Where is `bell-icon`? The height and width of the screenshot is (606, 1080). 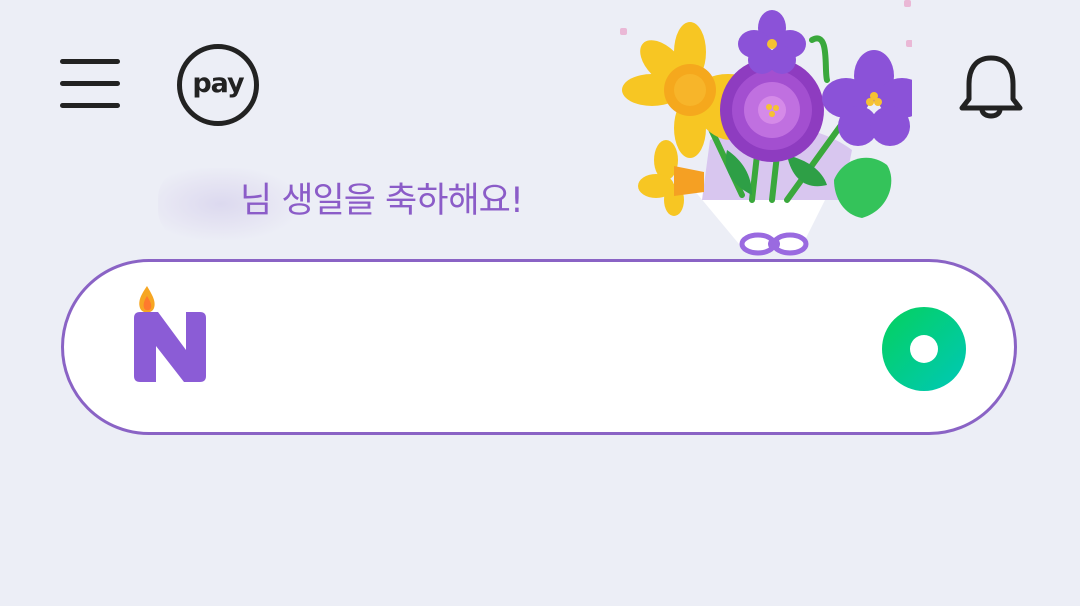
bell-icon is located at coordinates (991, 87).